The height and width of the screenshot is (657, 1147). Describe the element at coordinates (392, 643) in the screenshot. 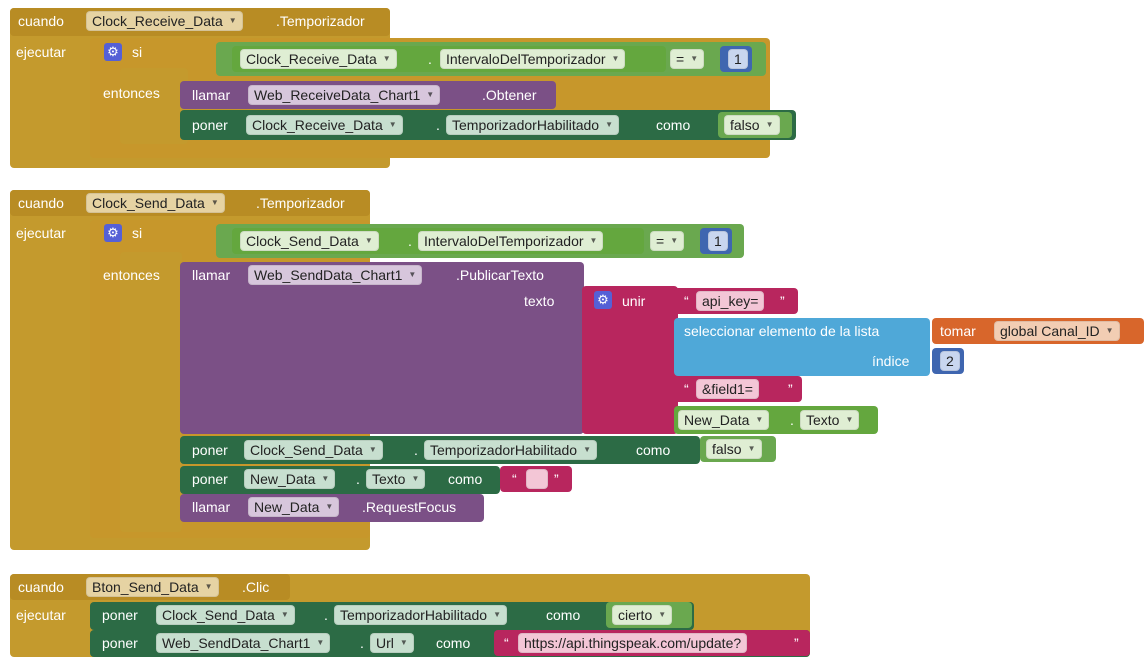

I see `property-dropdown: Url ▼` at that location.